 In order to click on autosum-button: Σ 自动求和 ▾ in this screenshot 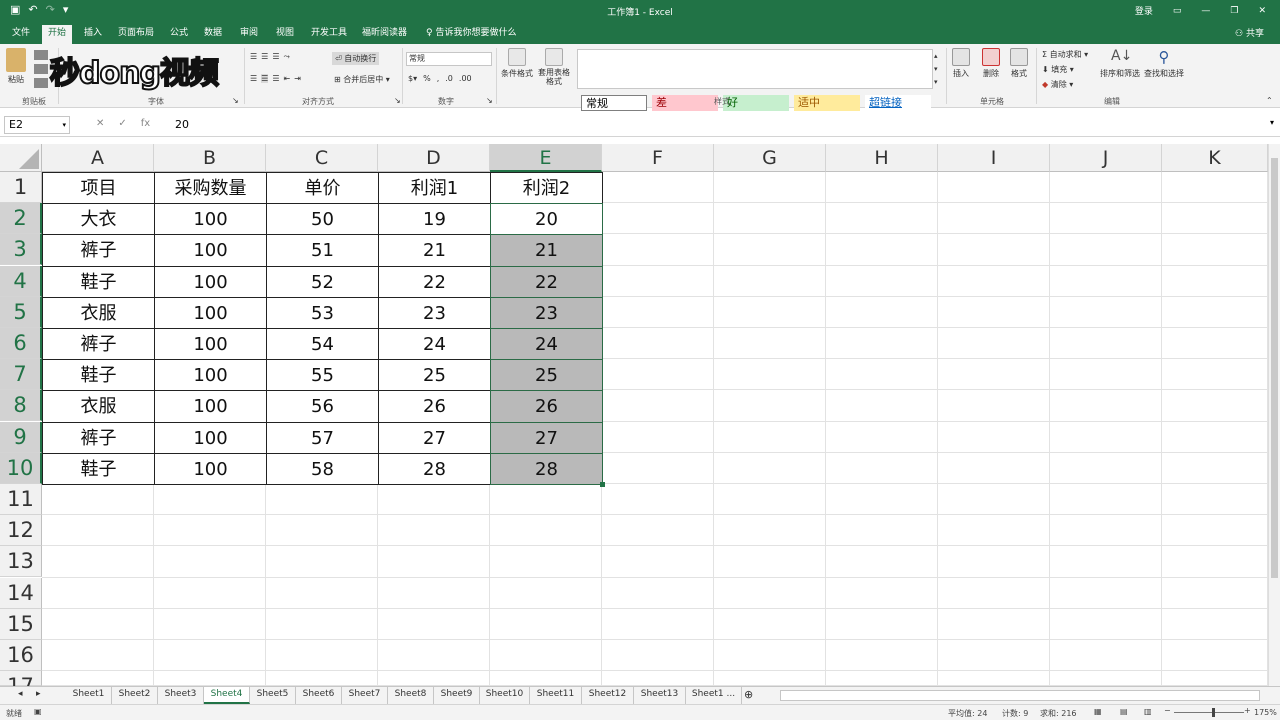, I will do `click(1065, 54)`.